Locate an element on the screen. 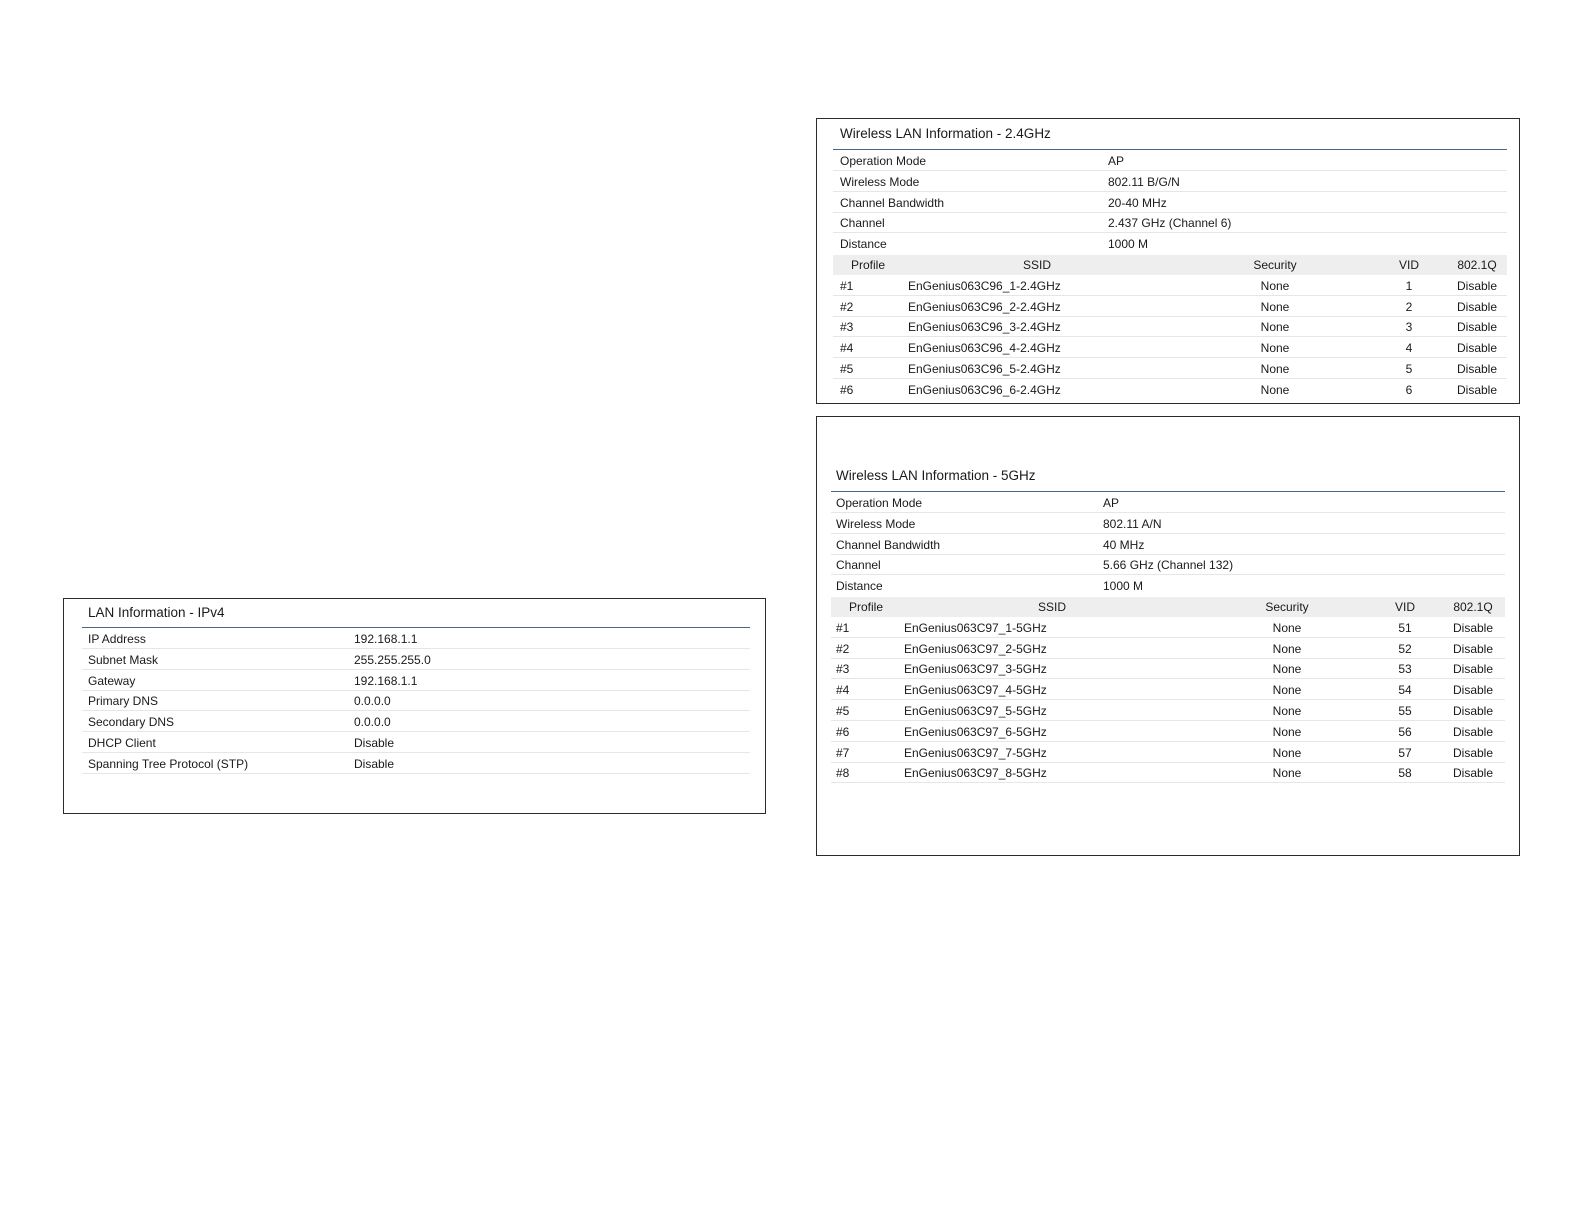 The height and width of the screenshot is (1224, 1584). wlan5-profile-header: Profile SSID Security VID 802.1Q is located at coordinates (1168, 607).